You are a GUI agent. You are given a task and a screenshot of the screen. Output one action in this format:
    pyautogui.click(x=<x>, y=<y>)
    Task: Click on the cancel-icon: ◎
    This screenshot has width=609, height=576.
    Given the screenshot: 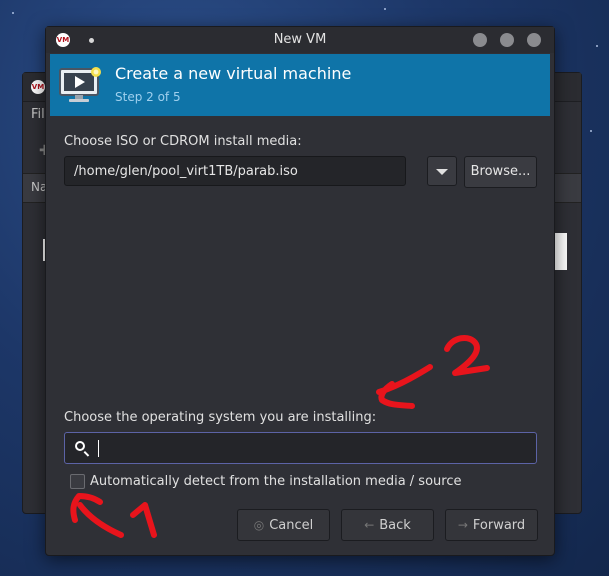 What is the action you would take?
    pyautogui.click(x=259, y=525)
    